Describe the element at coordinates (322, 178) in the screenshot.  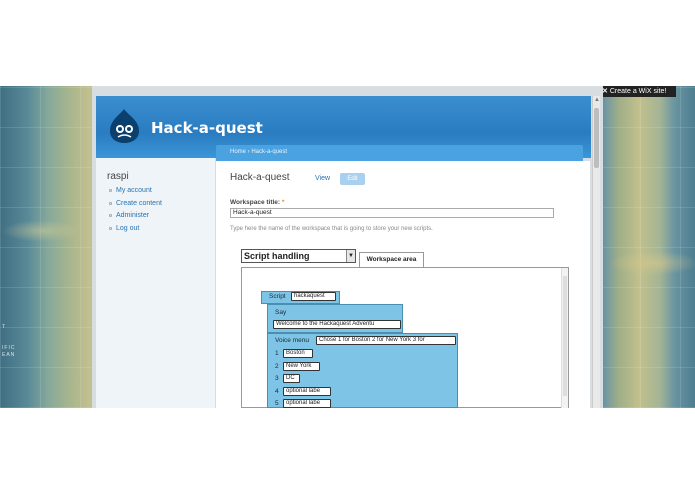
I see `tab-view: View` at that location.